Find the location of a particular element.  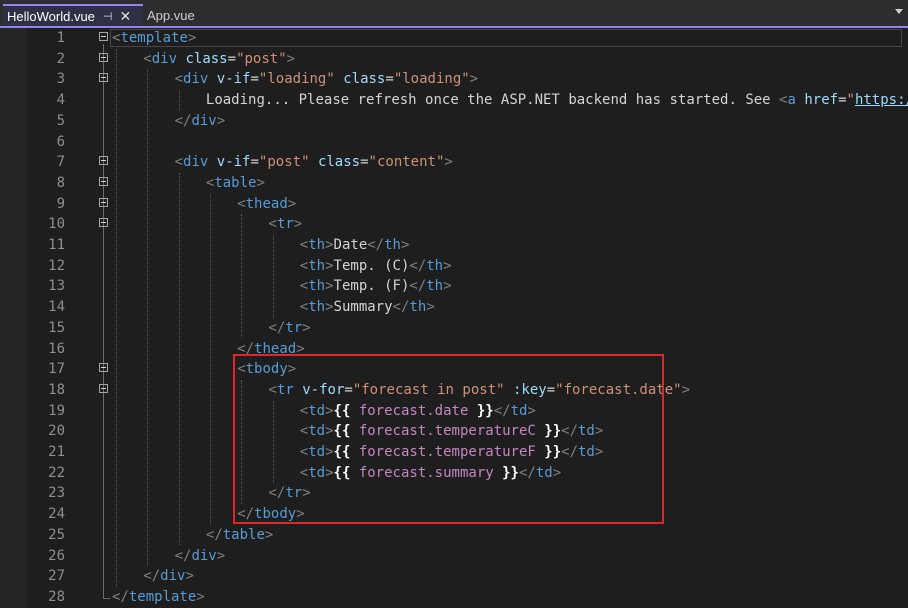

code-text: <table> is located at coordinates (235, 183).